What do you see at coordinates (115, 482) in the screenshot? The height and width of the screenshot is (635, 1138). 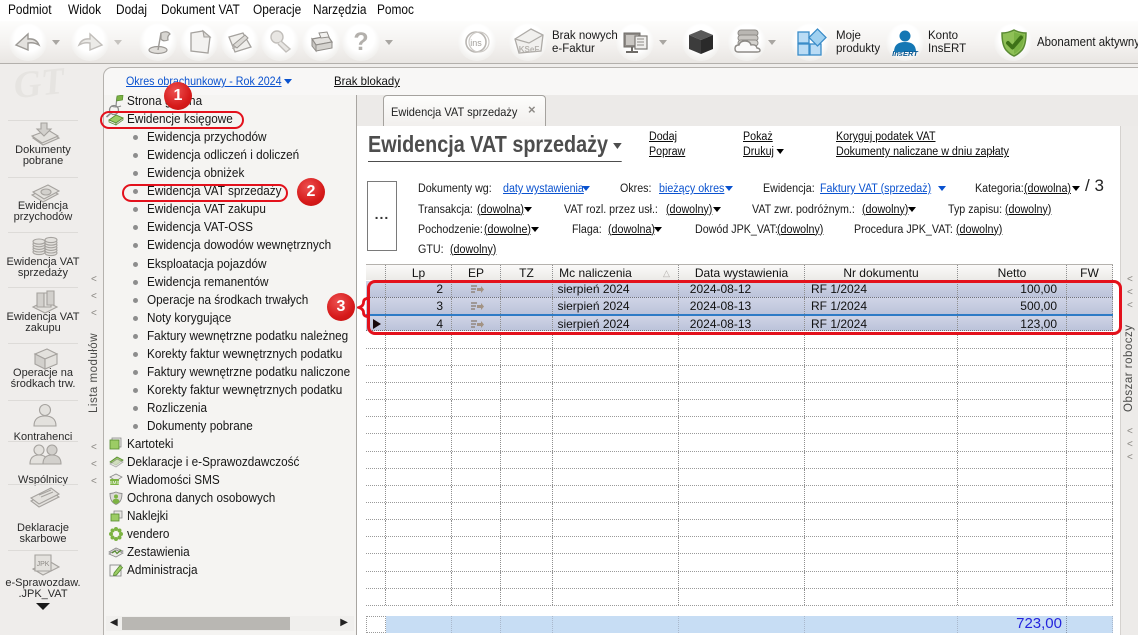 I see `svg-text: SMS` at bounding box center [115, 482].